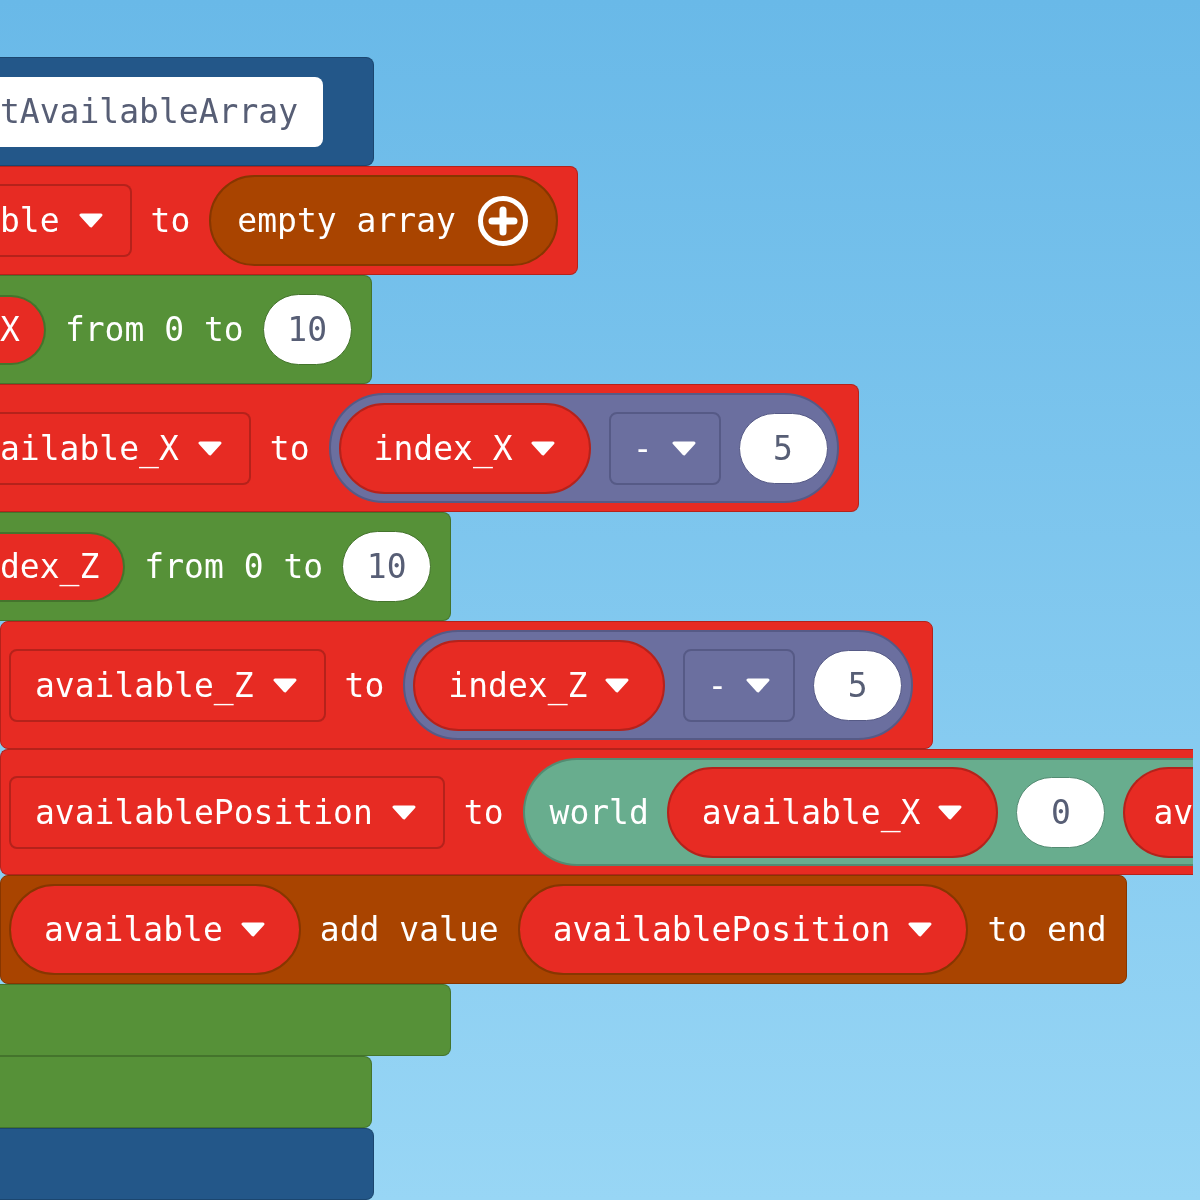 Image resolution: width=1200 pixels, height=1200 pixels. What do you see at coordinates (1047, 929) in the screenshot?
I see `block-label: to end` at bounding box center [1047, 929].